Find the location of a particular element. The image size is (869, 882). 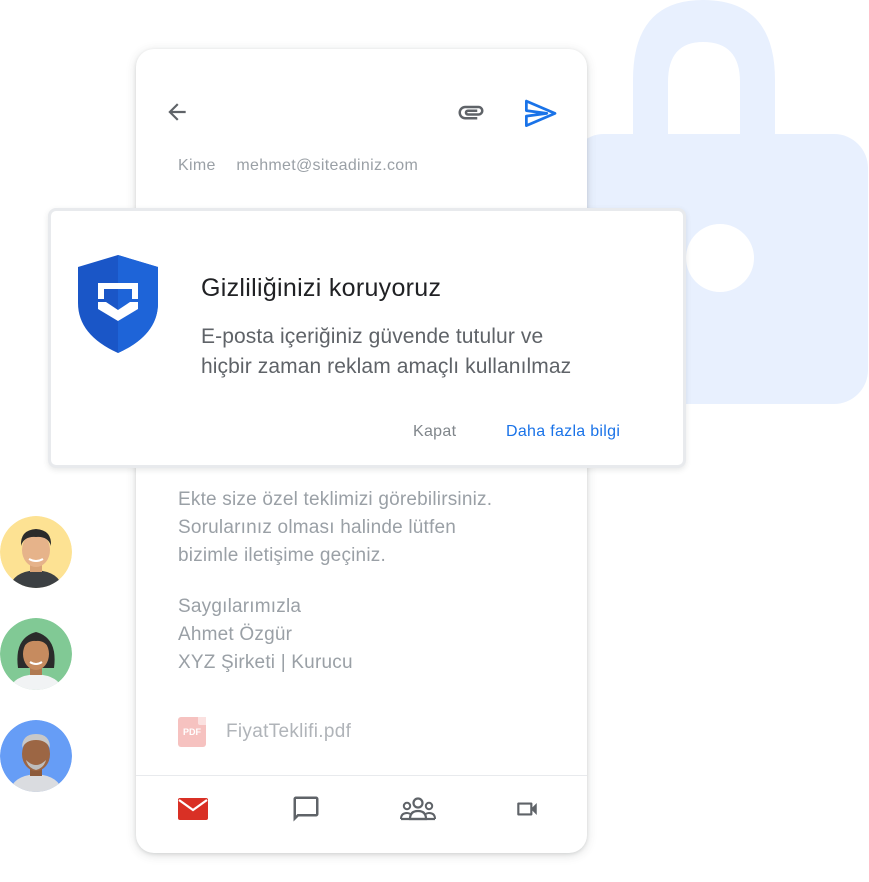

close-button: Kapat is located at coordinates (434, 432).